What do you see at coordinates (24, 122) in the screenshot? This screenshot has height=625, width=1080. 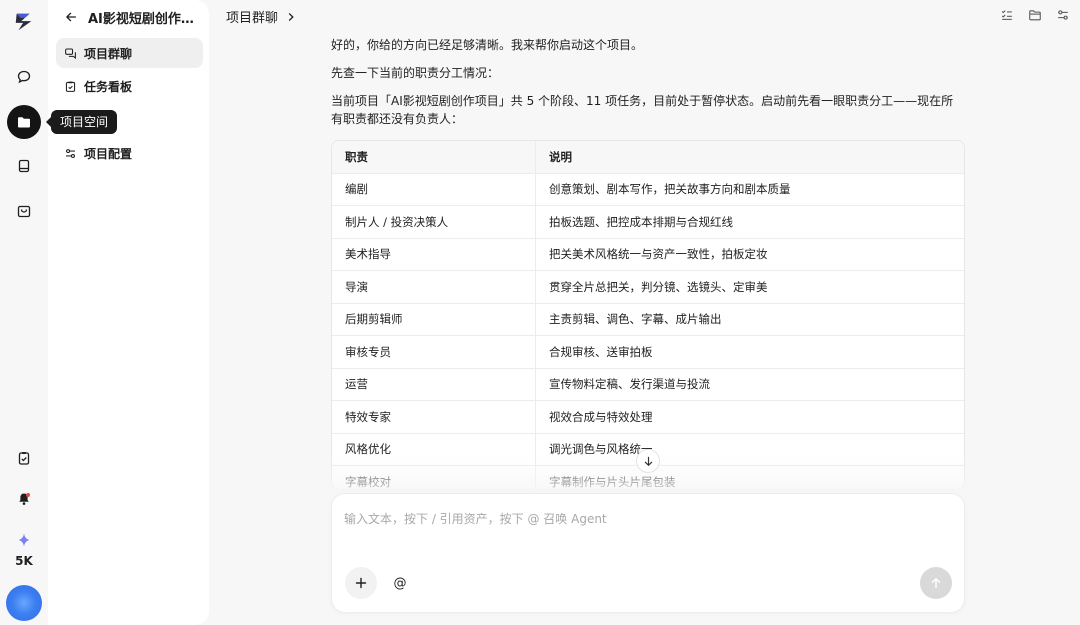 I see `folder-icon` at bounding box center [24, 122].